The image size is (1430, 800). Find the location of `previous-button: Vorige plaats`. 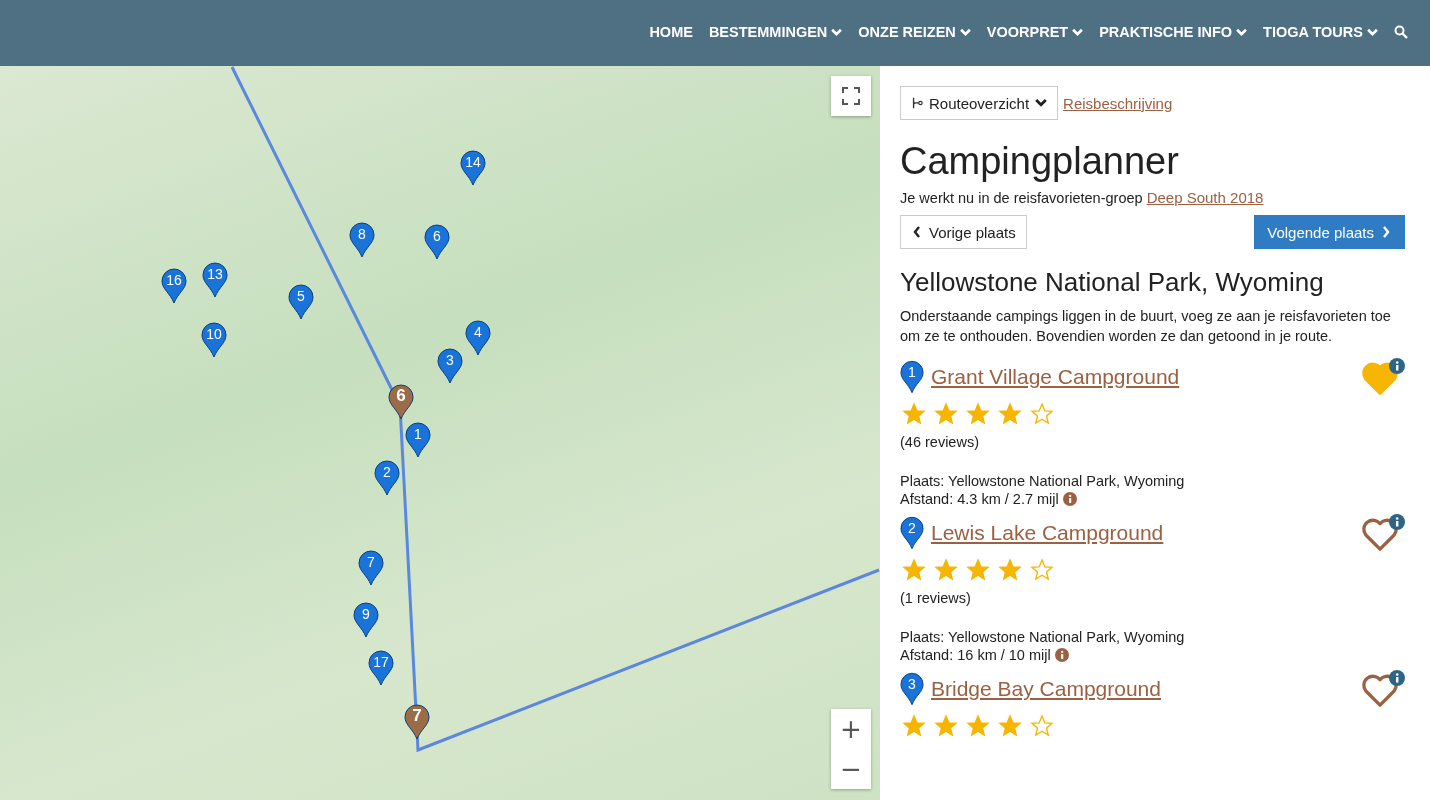

previous-button: Vorige plaats is located at coordinates (963, 232).